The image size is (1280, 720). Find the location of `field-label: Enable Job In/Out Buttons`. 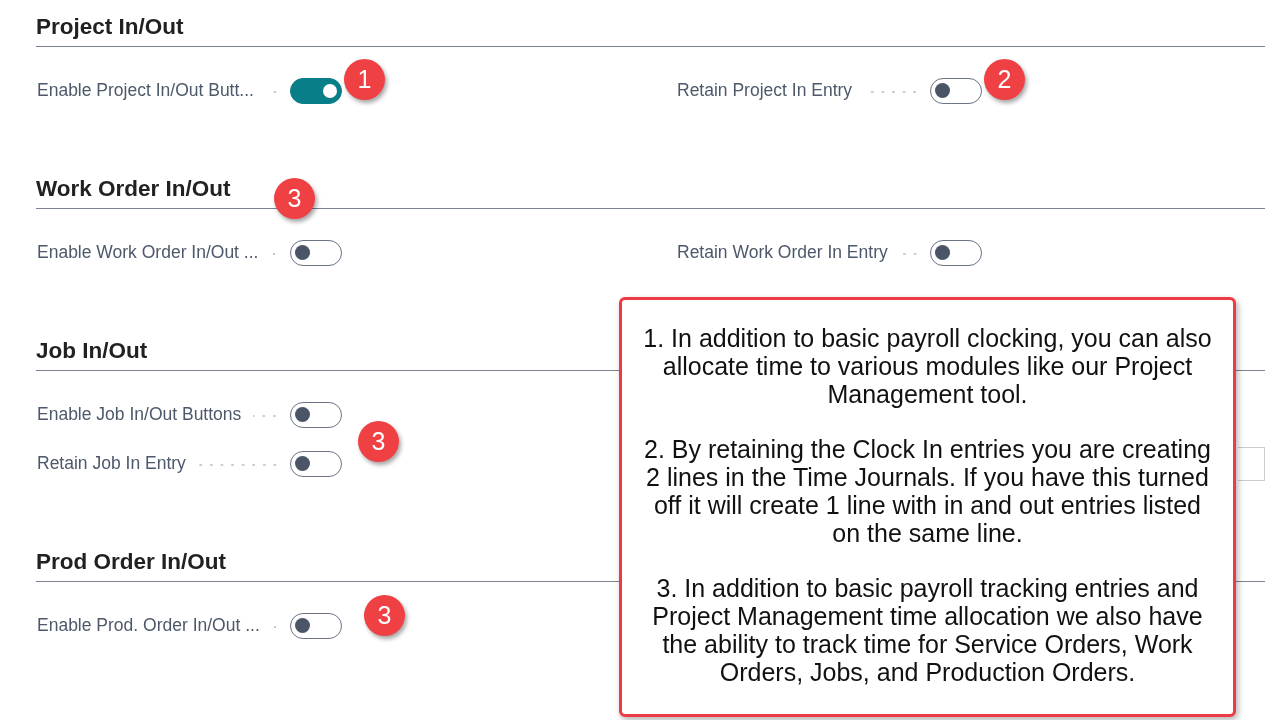

field-label: Enable Job In/Out Buttons is located at coordinates (139, 415).